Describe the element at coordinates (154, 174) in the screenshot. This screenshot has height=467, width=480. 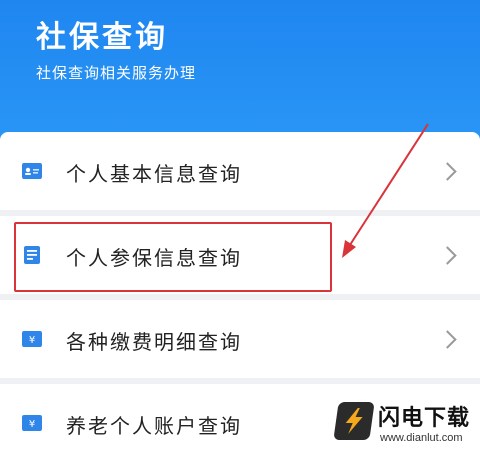
I see `menu-item-label: 个人基本信息查询` at that location.